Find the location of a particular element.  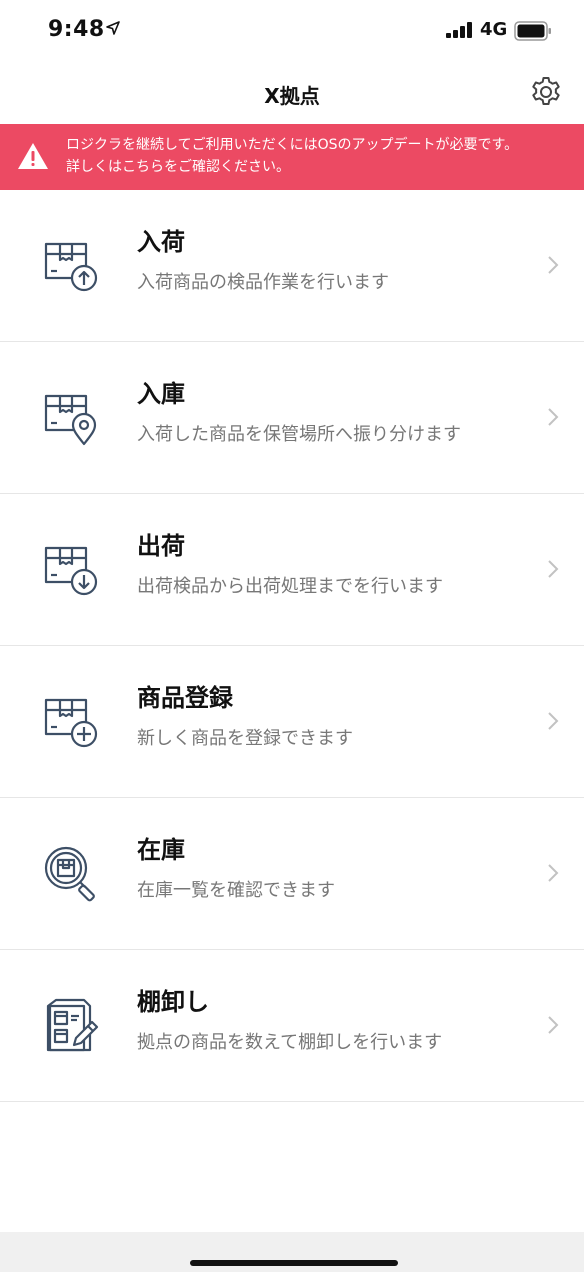

menu-item-description: 入荷商品の検品作業を行います is located at coordinates (263, 282).